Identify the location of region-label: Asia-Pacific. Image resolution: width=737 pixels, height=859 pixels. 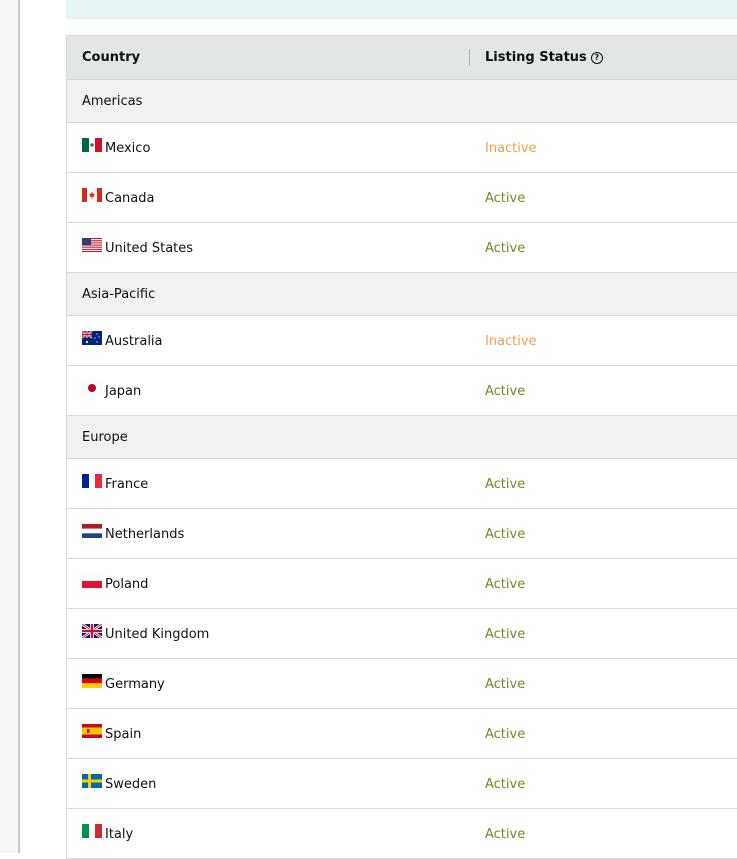
(119, 294).